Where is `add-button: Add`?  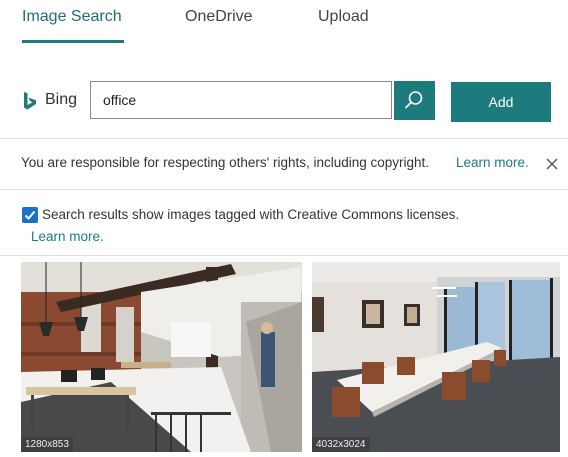
add-button: Add is located at coordinates (501, 102).